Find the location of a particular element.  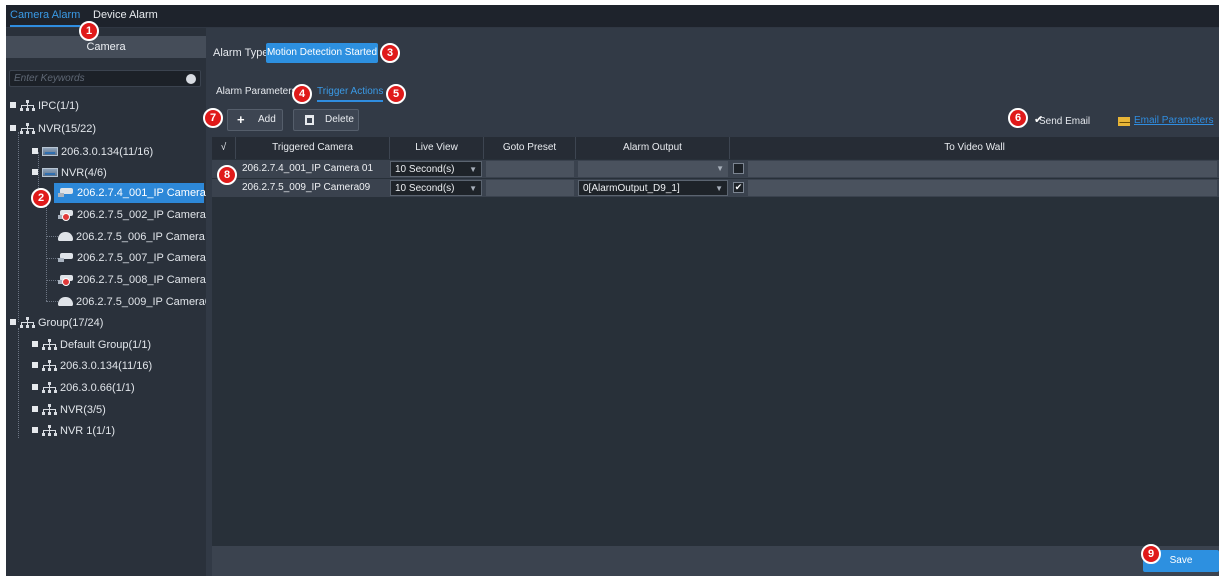

delete-button-label: Delete is located at coordinates (339, 119).